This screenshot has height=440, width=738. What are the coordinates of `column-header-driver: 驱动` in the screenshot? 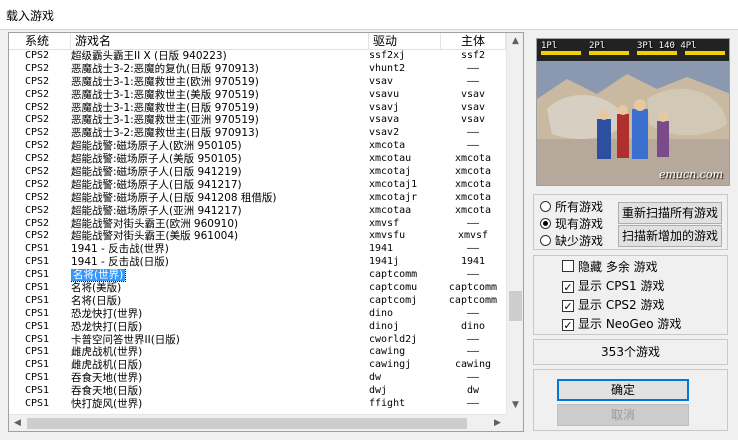 It's located at (405, 41).